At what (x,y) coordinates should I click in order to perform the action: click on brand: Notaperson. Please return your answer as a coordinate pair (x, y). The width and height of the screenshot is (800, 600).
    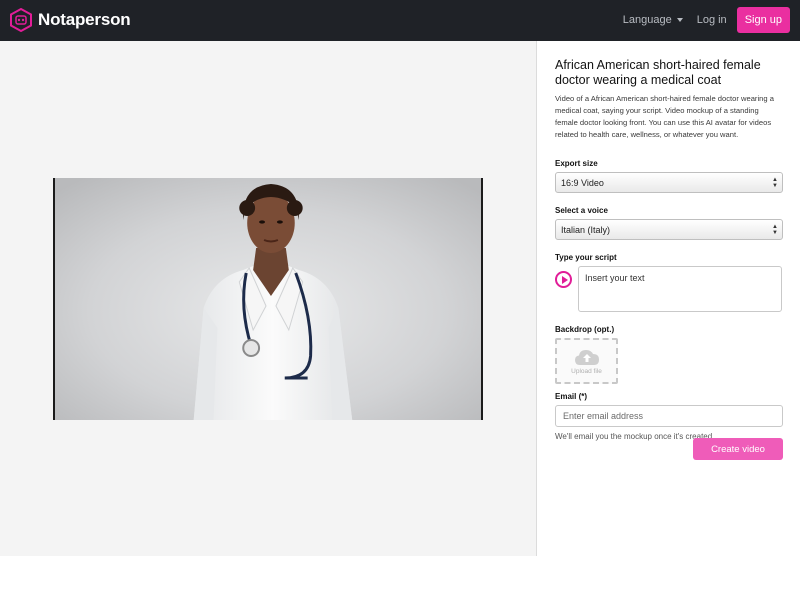
    Looking at the image, I should click on (70, 20).